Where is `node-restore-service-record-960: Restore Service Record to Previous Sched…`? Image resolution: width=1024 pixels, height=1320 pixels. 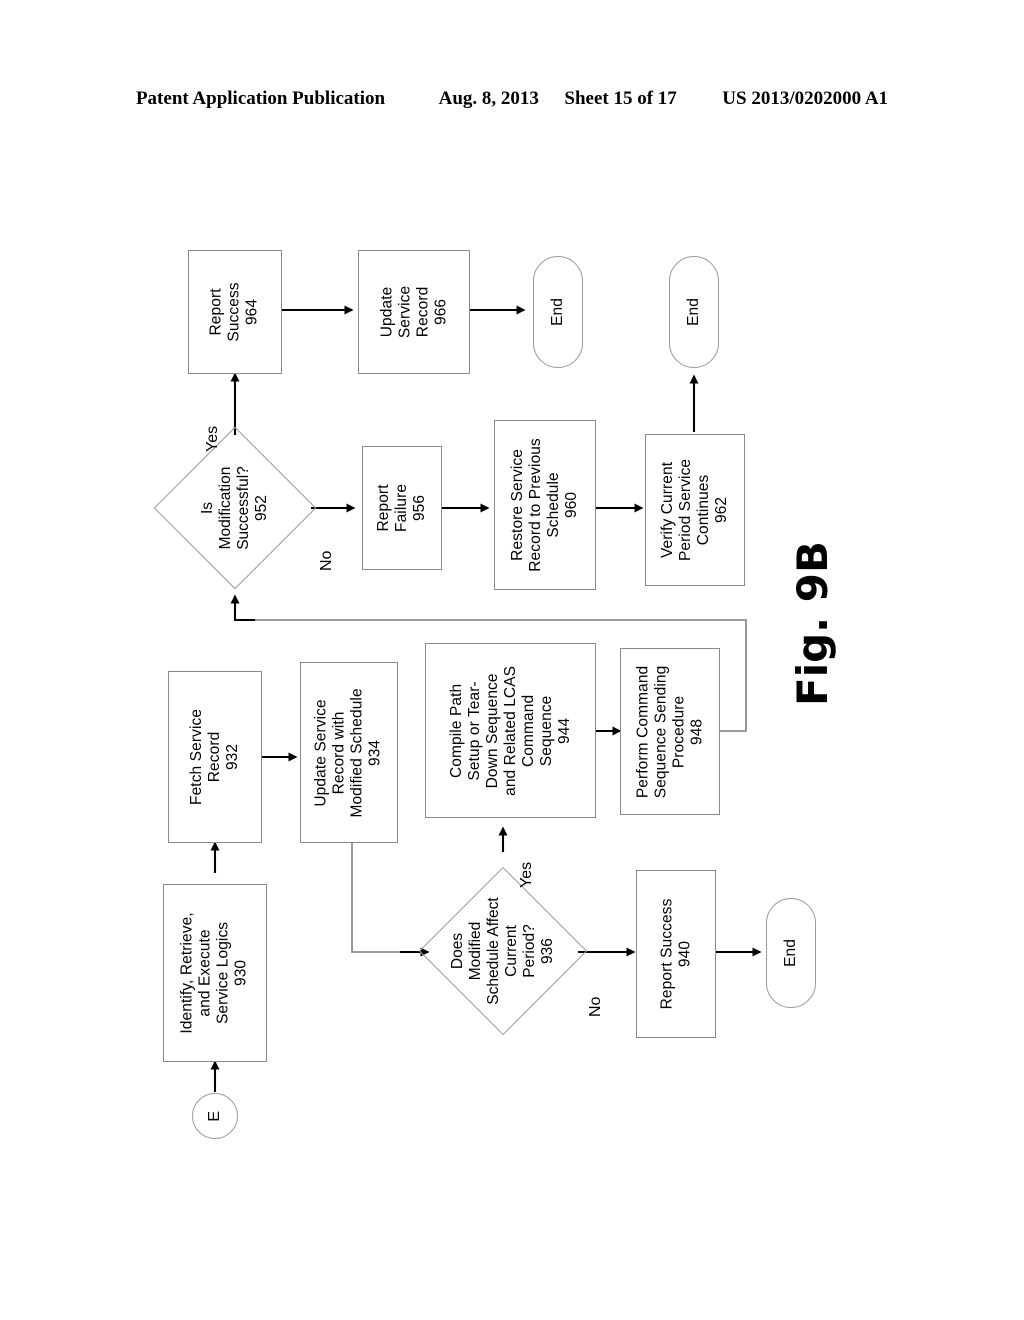
node-restore-service-record-960: Restore Service Record to Previous Sched… is located at coordinates (545, 505).